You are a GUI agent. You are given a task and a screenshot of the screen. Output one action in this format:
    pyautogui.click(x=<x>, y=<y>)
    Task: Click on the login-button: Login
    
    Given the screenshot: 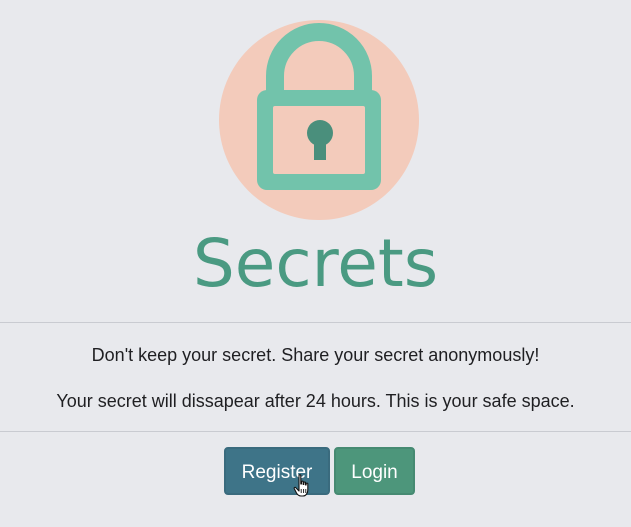 What is the action you would take?
    pyautogui.click(x=374, y=471)
    